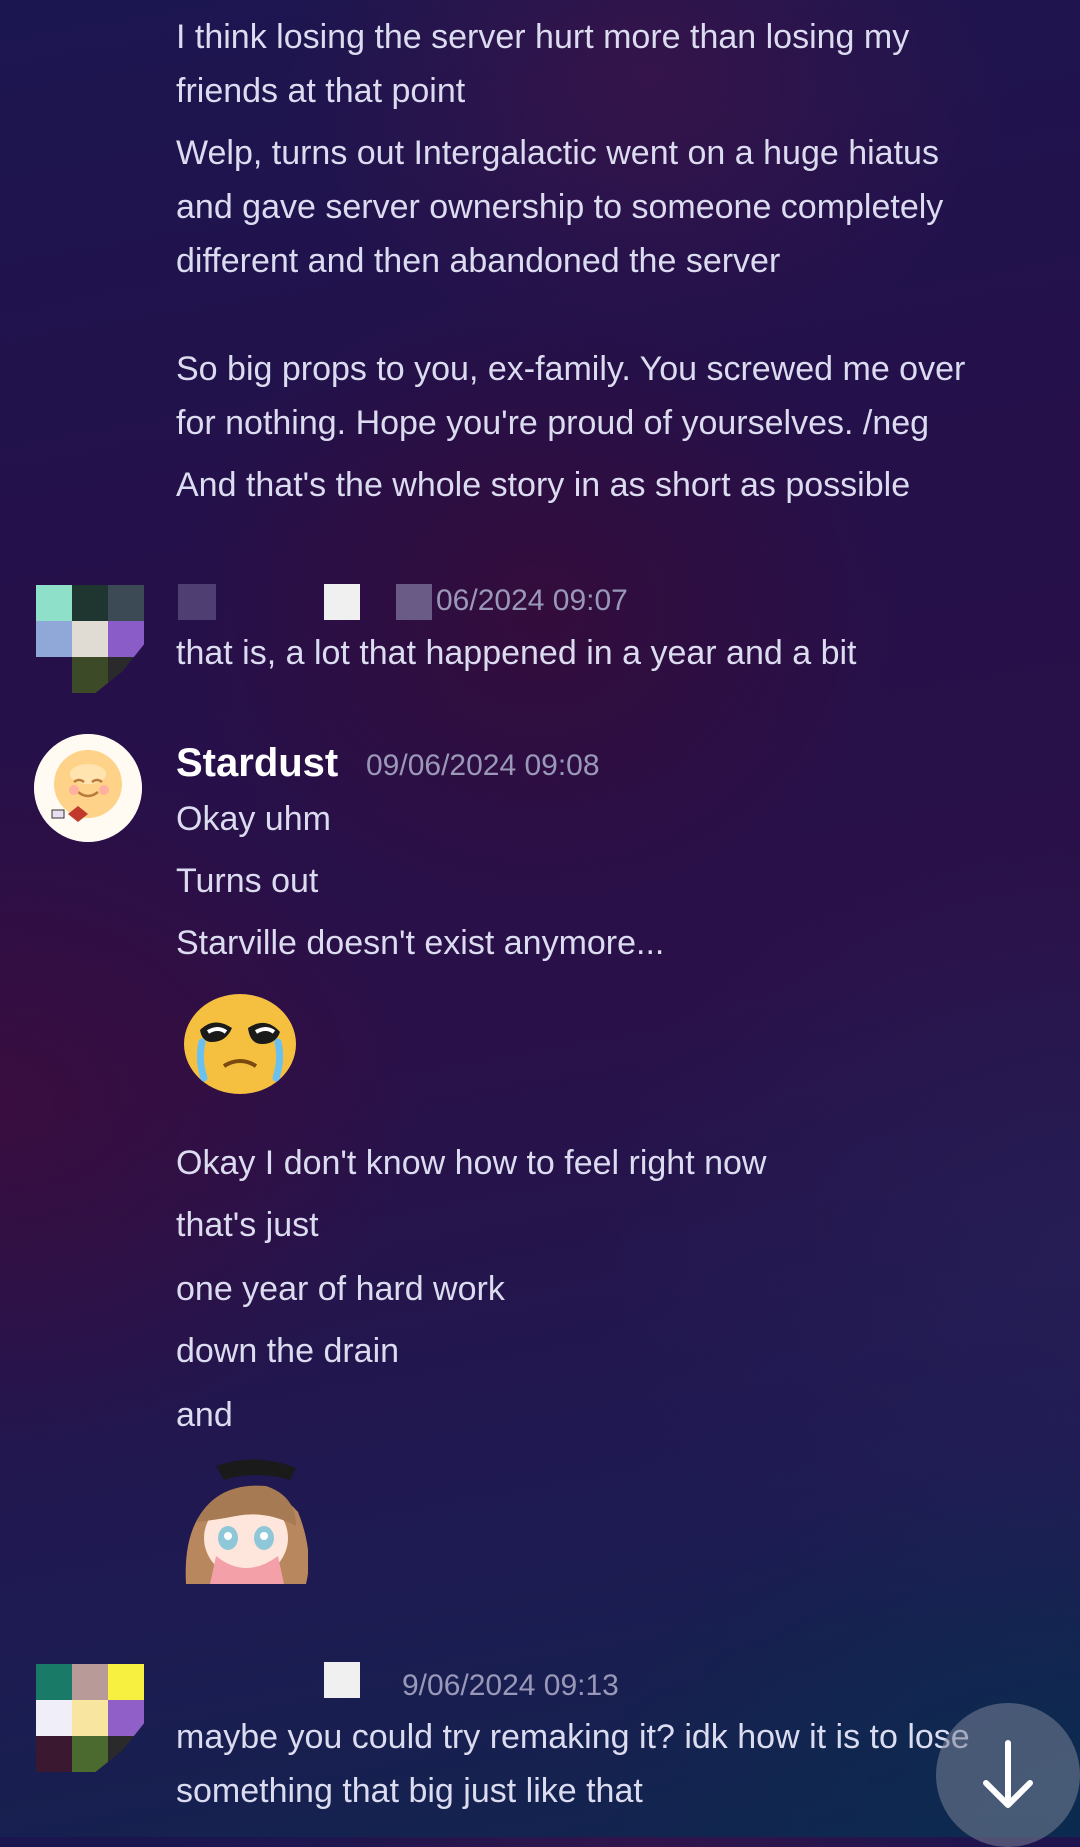 The image size is (1080, 1847). What do you see at coordinates (478, 261) in the screenshot?
I see `message-line: different and then abandoned the server` at bounding box center [478, 261].